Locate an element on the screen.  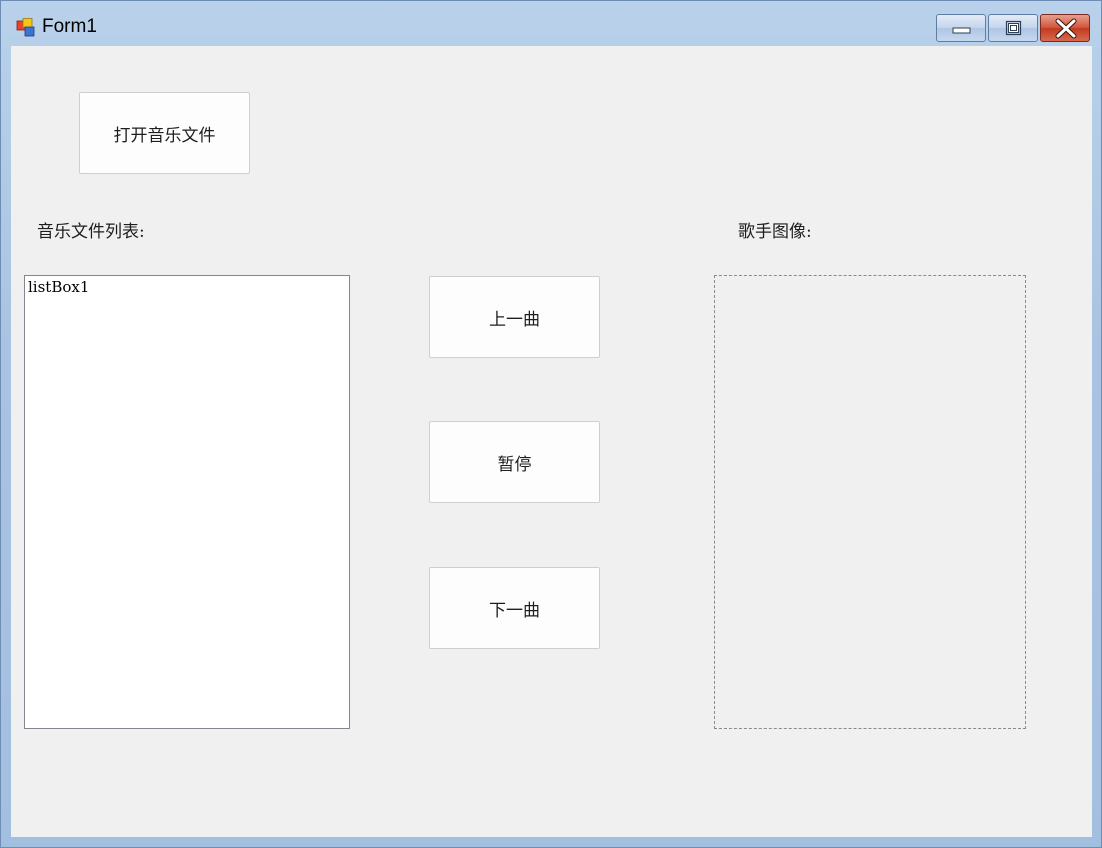
minimize-icon is located at coordinates (961, 30).